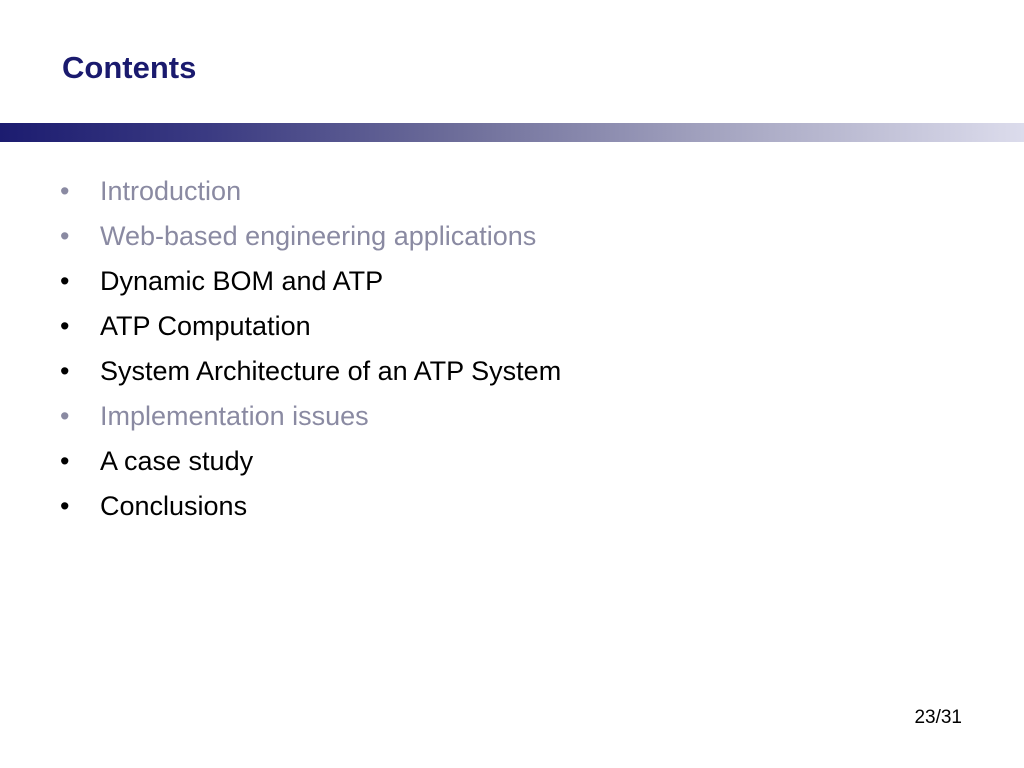 This screenshot has width=1024, height=768. What do you see at coordinates (318, 236) in the screenshot?
I see `list-item-label: Web-based engineering applications` at bounding box center [318, 236].